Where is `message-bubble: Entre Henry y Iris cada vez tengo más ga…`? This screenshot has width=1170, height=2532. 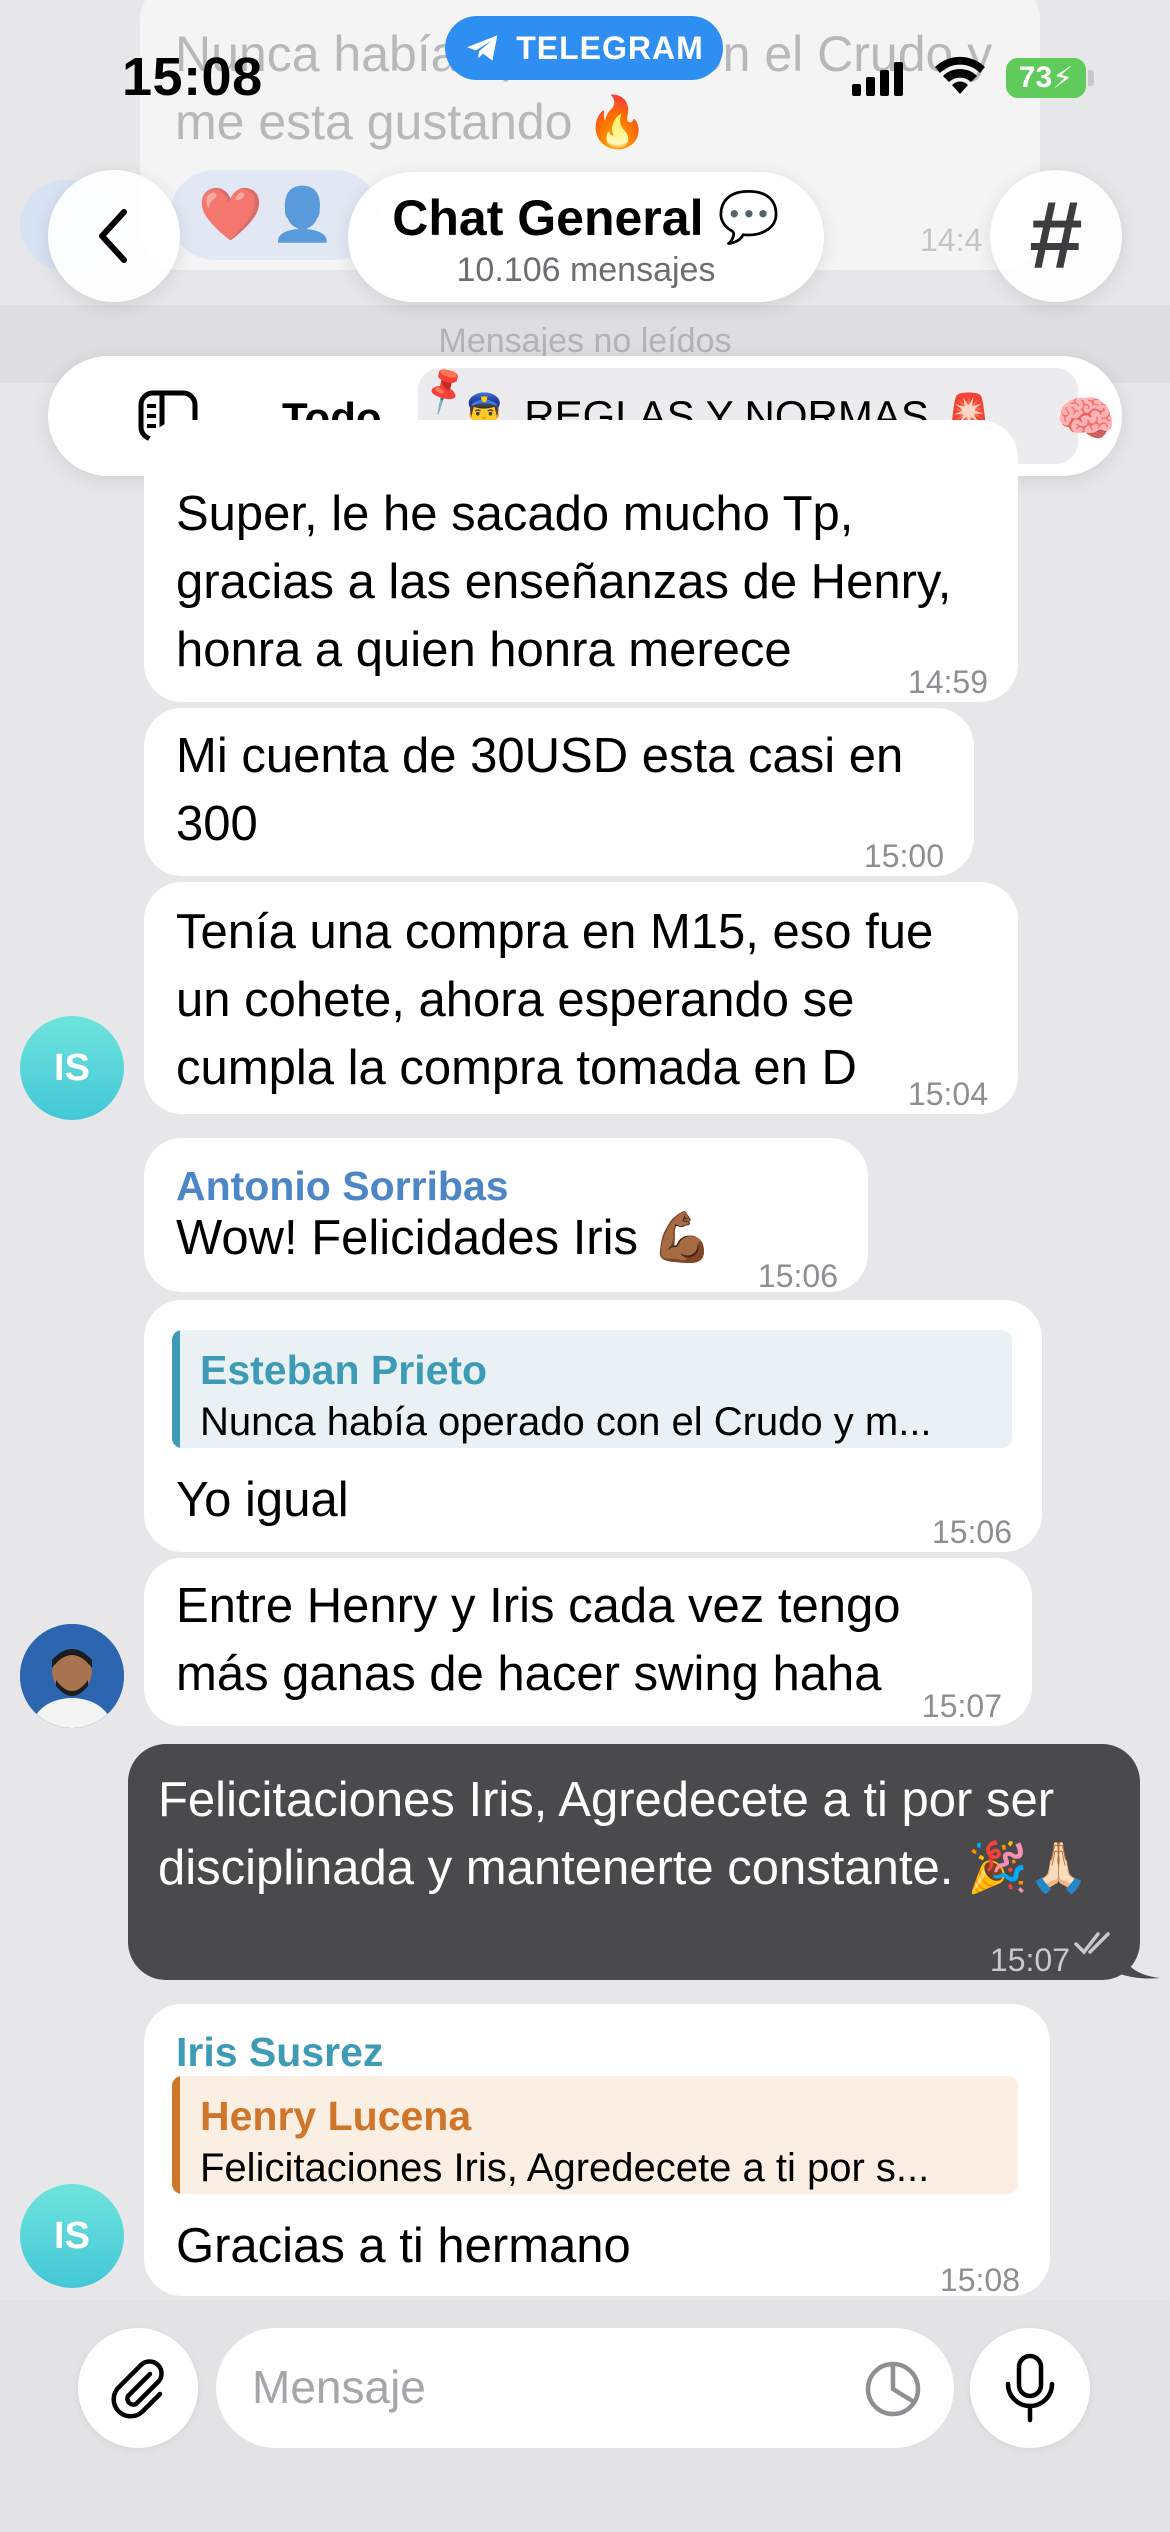
message-bubble: Entre Henry y Iris cada vez tengo más ga… is located at coordinates (588, 1642).